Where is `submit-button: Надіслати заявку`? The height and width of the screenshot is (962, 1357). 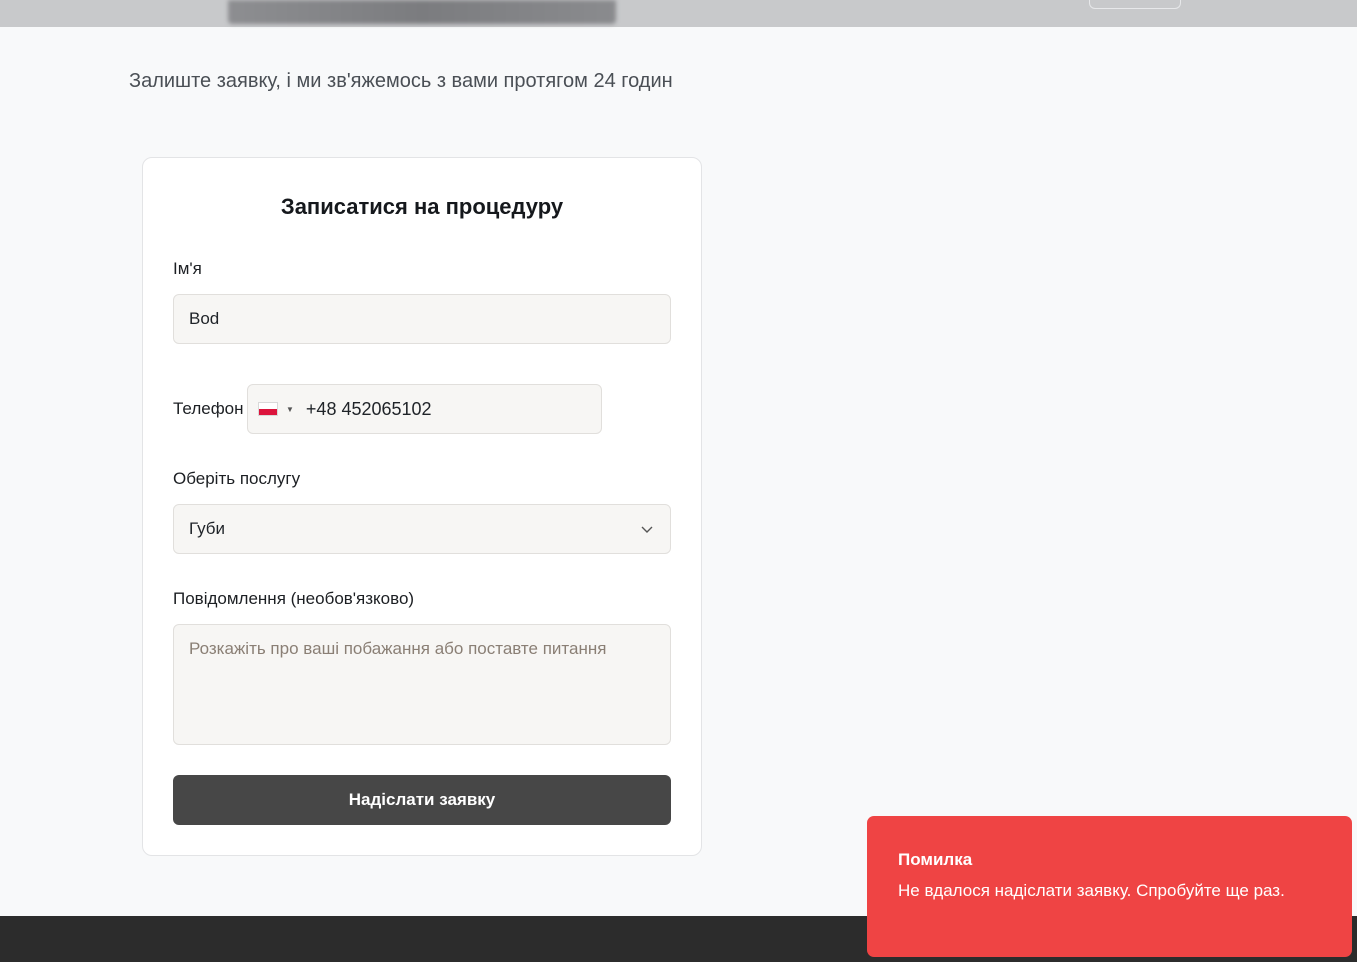
submit-button: Надіслати заявку is located at coordinates (422, 800).